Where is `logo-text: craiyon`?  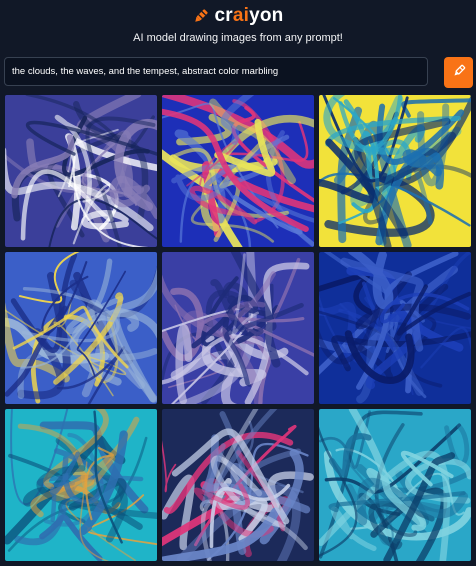
logo-text: craiyon is located at coordinates (249, 15).